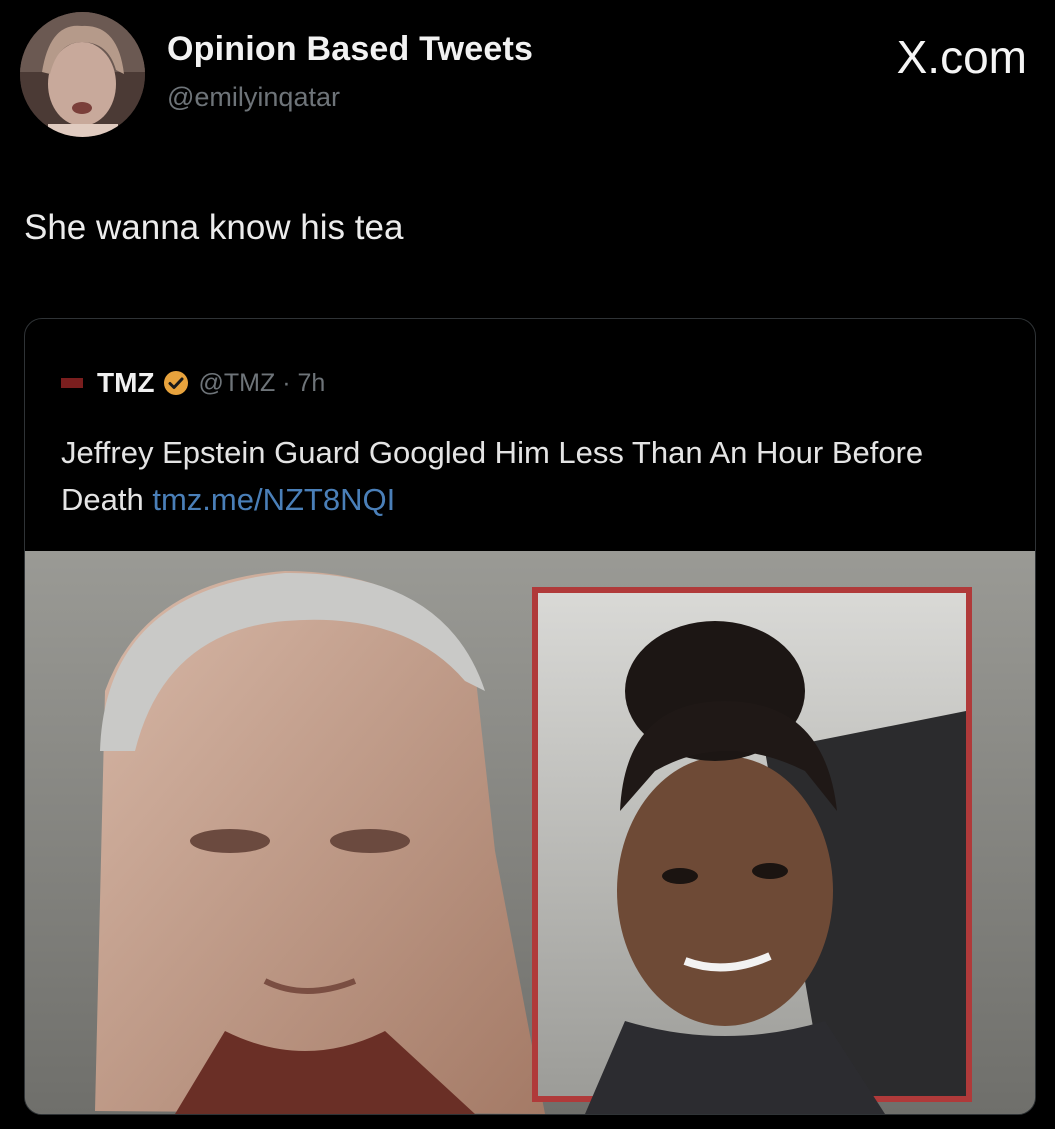 Image resolution: width=1055 pixels, height=1129 pixels. What do you see at coordinates (350, 49) in the screenshot?
I see `display-name: Opinion Based Tweets` at bounding box center [350, 49].